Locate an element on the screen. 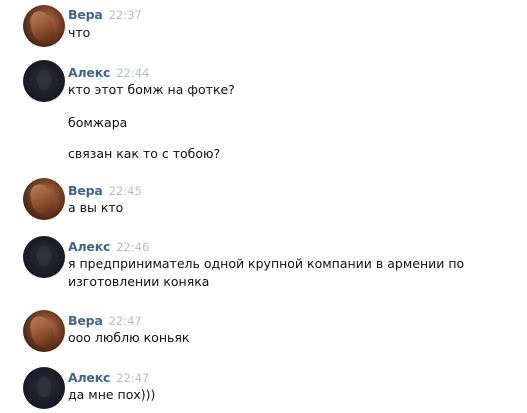  message-timestamp: 22:46 is located at coordinates (132, 247).